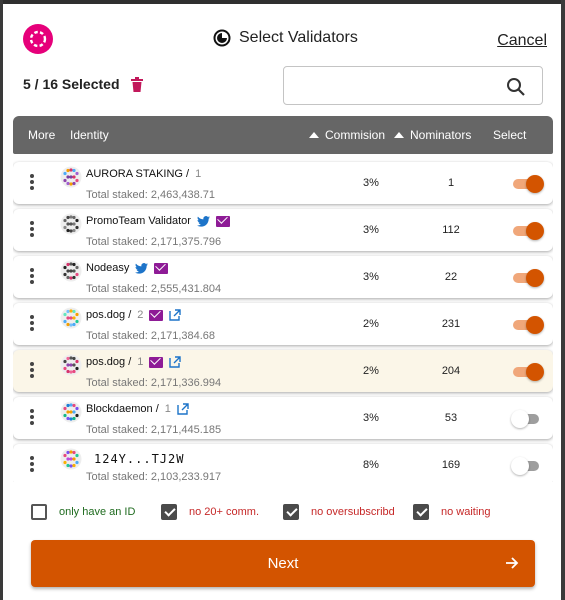  I want to click on nominators-value: 169, so click(451, 465).